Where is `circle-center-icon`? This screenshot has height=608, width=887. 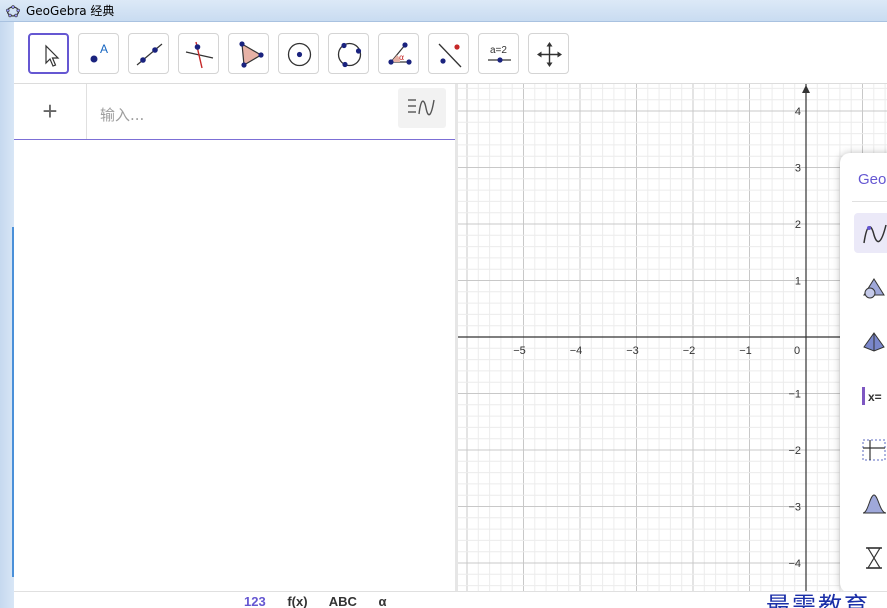
circle-center-icon is located at coordinates (299, 54).